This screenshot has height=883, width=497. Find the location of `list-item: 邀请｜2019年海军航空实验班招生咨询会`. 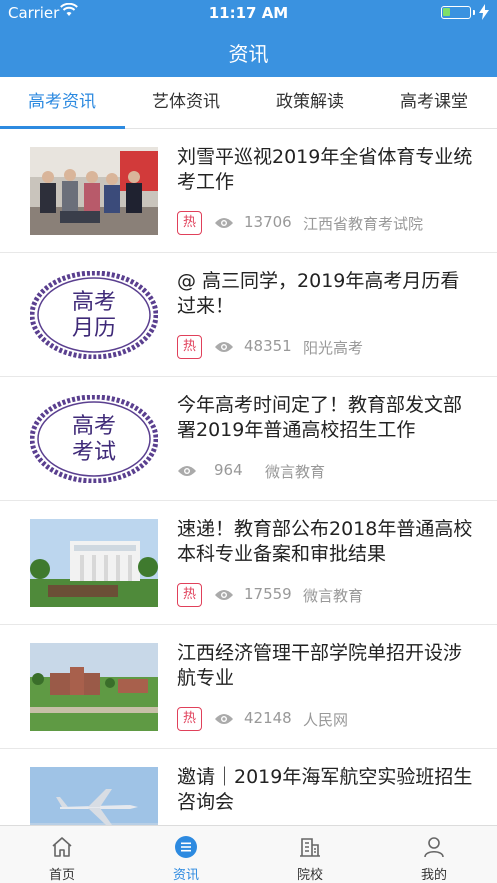

list-item: 邀请｜2019年海军航空实验班招生咨询会 is located at coordinates (248, 787).